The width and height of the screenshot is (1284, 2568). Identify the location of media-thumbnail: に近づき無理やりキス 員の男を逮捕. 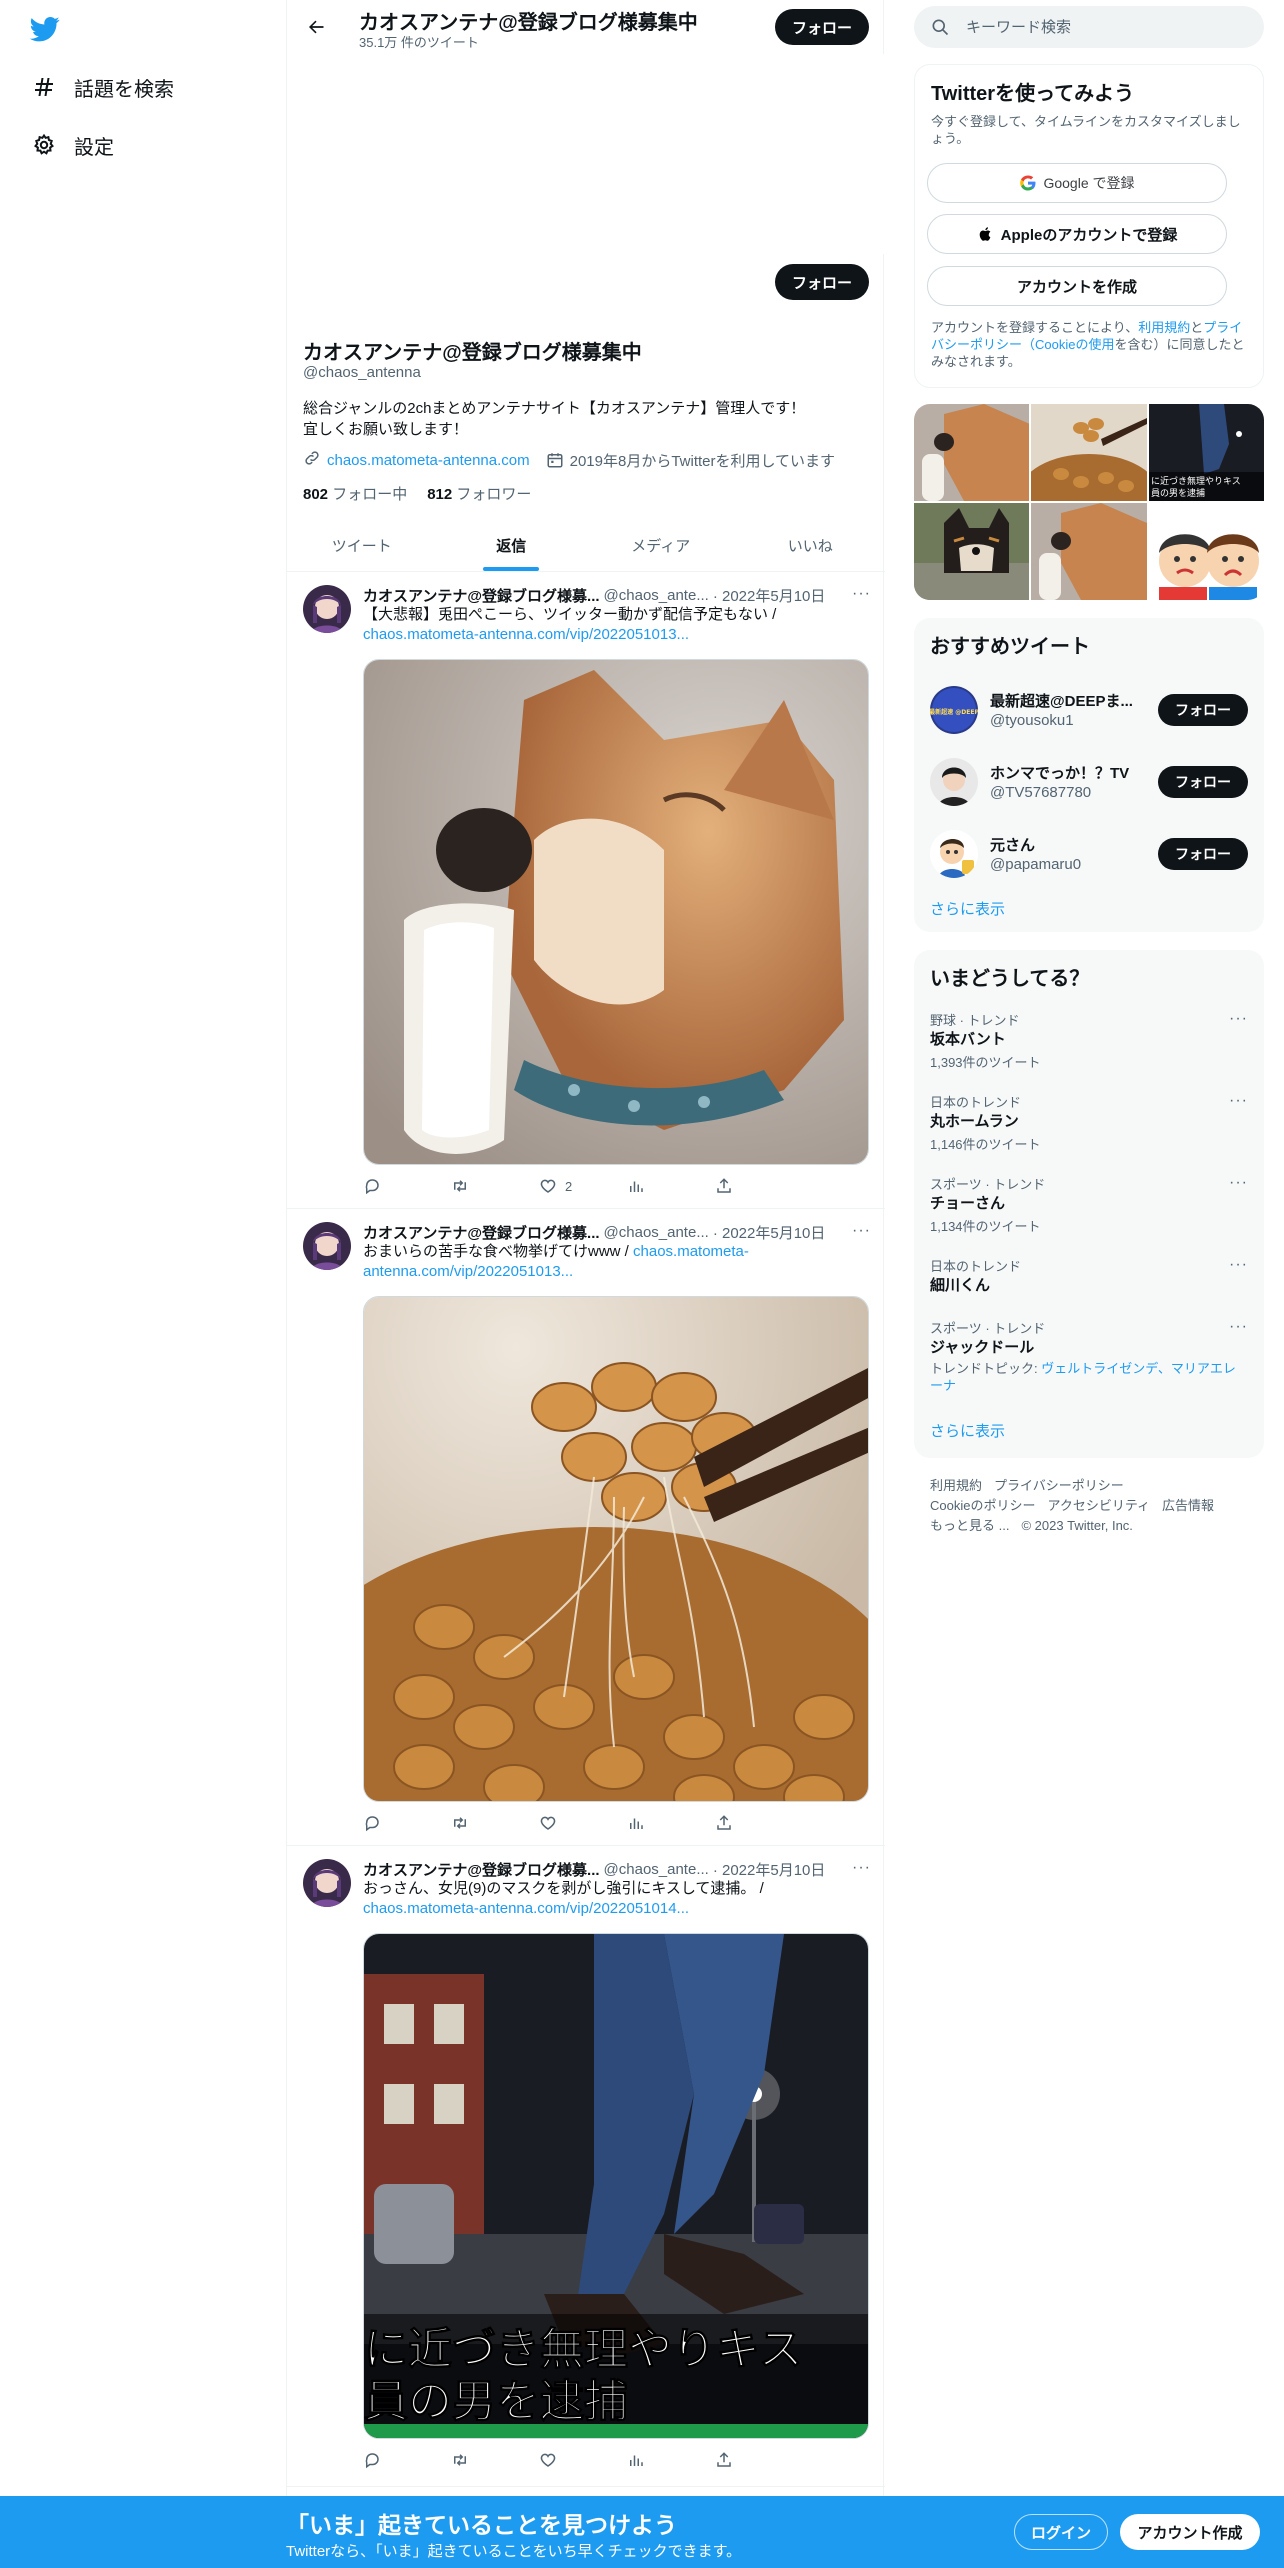
(1206, 452).